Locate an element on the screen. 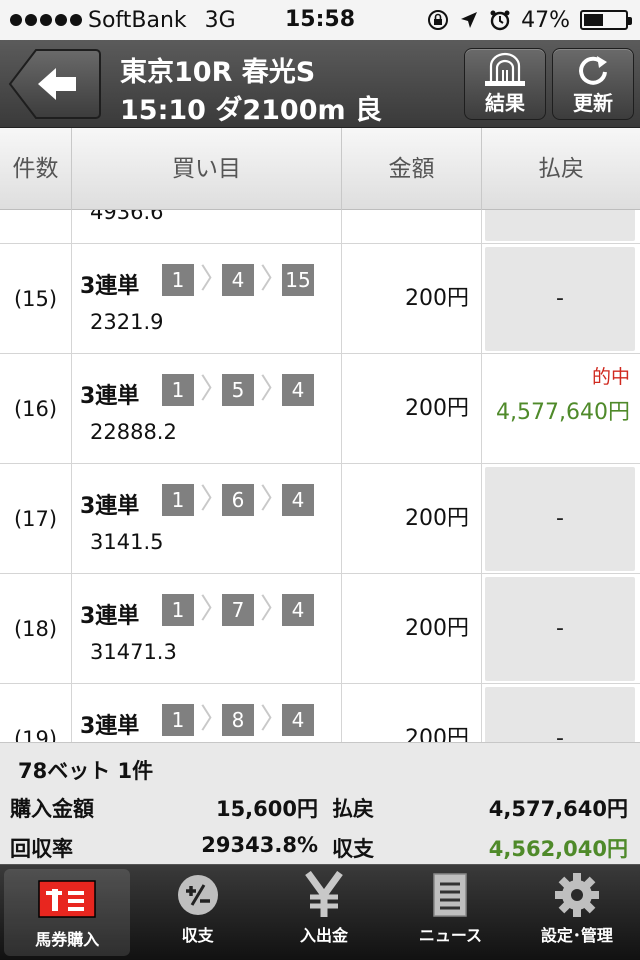 This screenshot has height=960, width=640. horse-2: 8 is located at coordinates (238, 720).